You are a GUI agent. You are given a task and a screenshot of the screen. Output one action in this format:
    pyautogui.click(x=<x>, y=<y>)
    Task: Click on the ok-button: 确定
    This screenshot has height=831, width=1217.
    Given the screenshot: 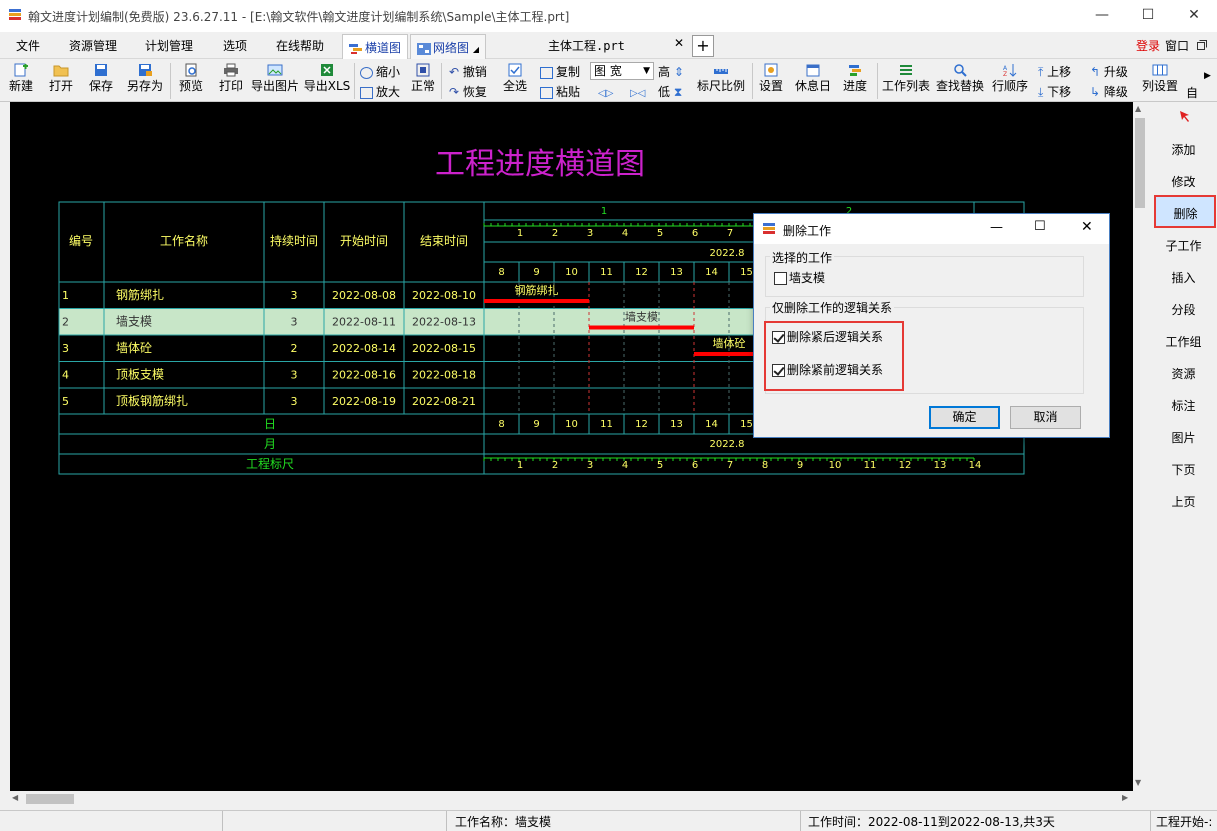 What is the action you would take?
    pyautogui.click(x=964, y=417)
    